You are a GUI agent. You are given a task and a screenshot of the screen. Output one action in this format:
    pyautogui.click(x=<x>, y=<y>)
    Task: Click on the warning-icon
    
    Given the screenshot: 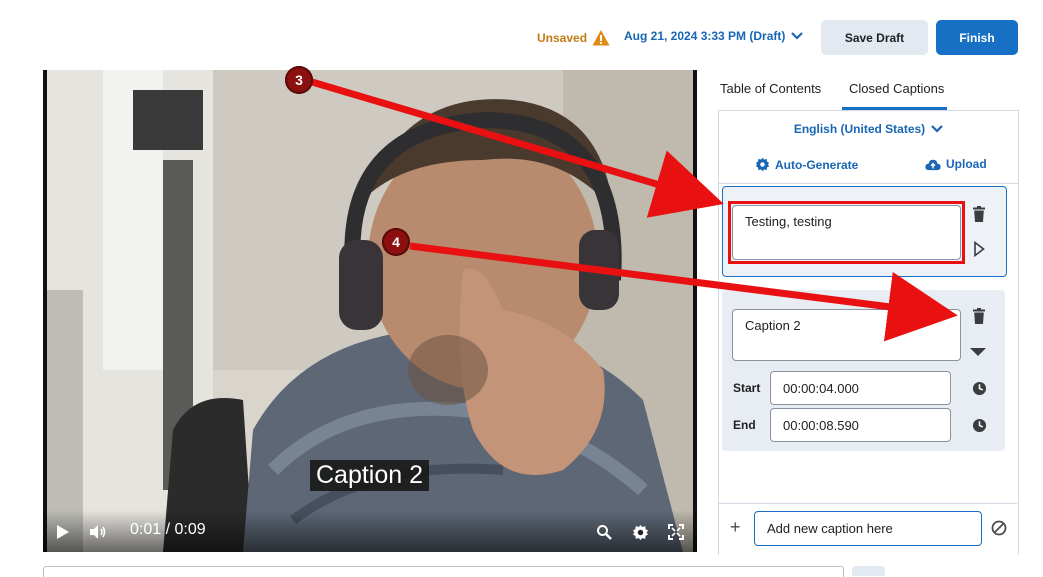 What is the action you would take?
    pyautogui.click(x=601, y=38)
    